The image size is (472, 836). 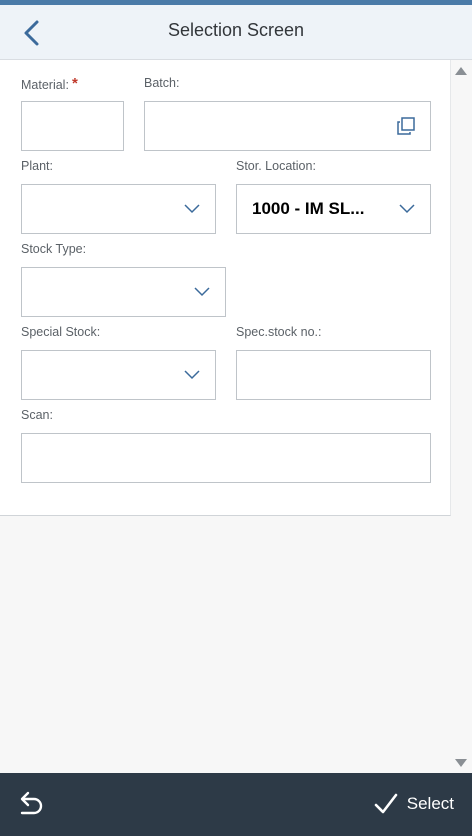 What do you see at coordinates (72, 126) in the screenshot?
I see `material-input` at bounding box center [72, 126].